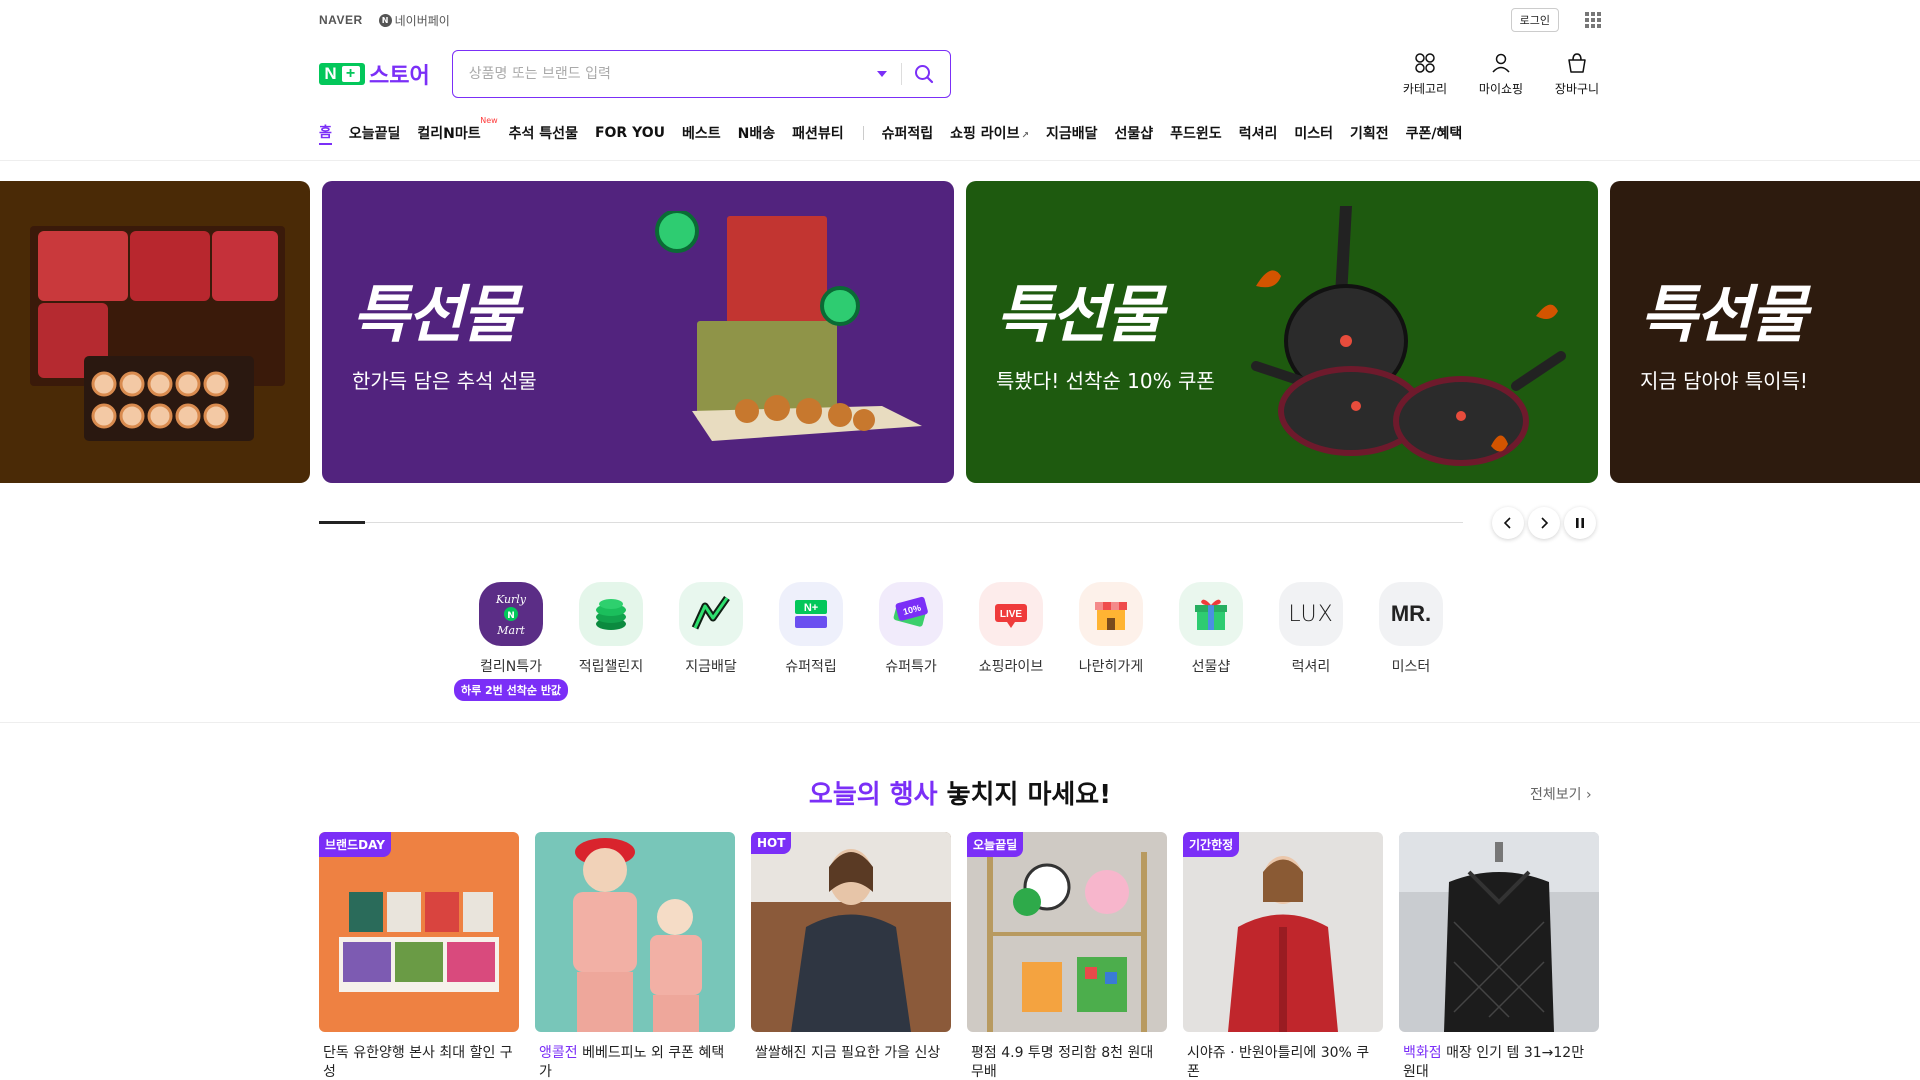 The height and width of the screenshot is (1080, 1920). I want to click on utility-bar: NAVER N 네이버페이 로그인, so click(960, 20).